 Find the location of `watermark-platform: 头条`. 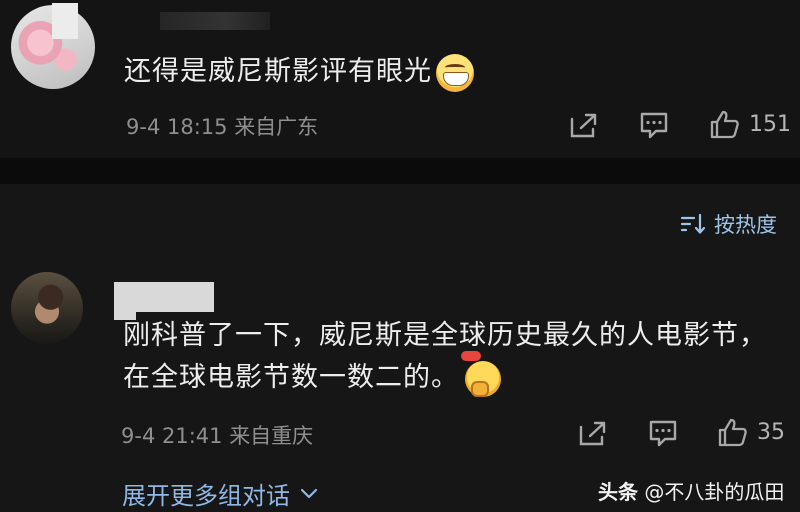

watermark-platform: 头条 is located at coordinates (618, 492).